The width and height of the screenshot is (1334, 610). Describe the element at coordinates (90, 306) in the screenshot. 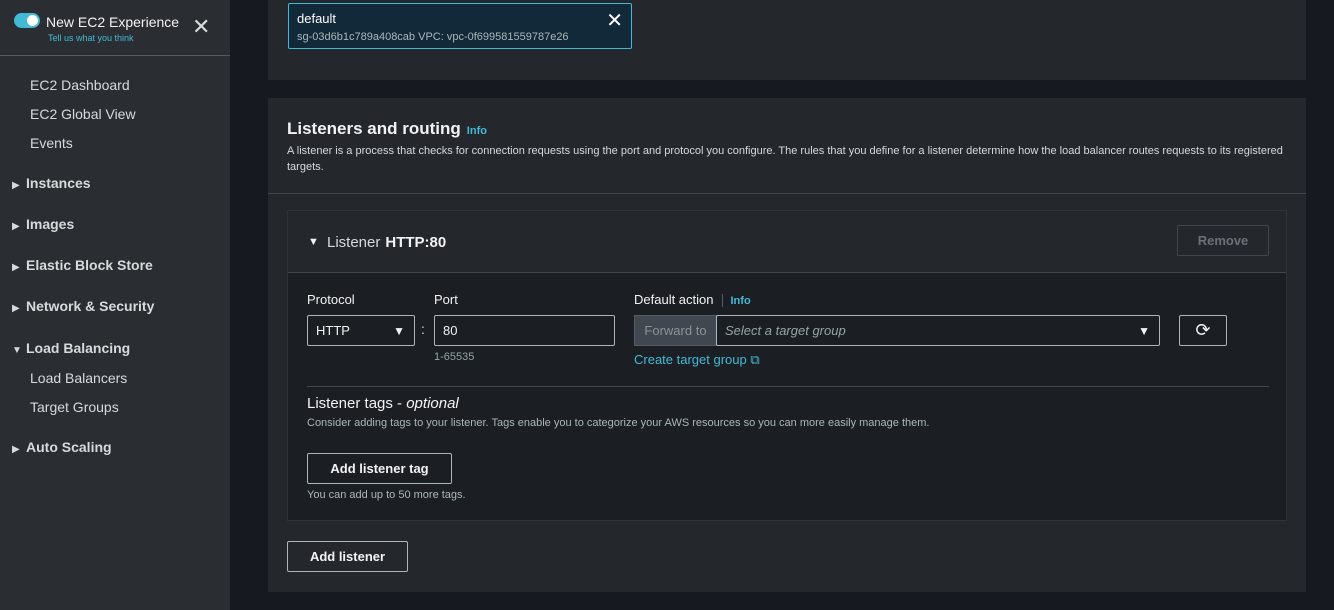

I see `sidebar-group-label: Network & Security` at that location.